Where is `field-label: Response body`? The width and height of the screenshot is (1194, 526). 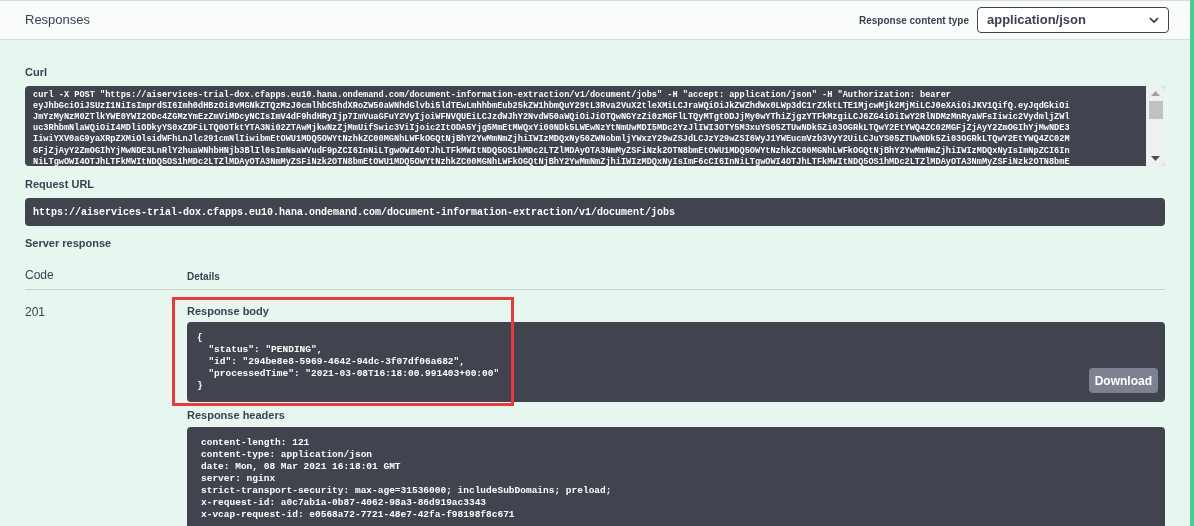 field-label: Response body is located at coordinates (228, 311).